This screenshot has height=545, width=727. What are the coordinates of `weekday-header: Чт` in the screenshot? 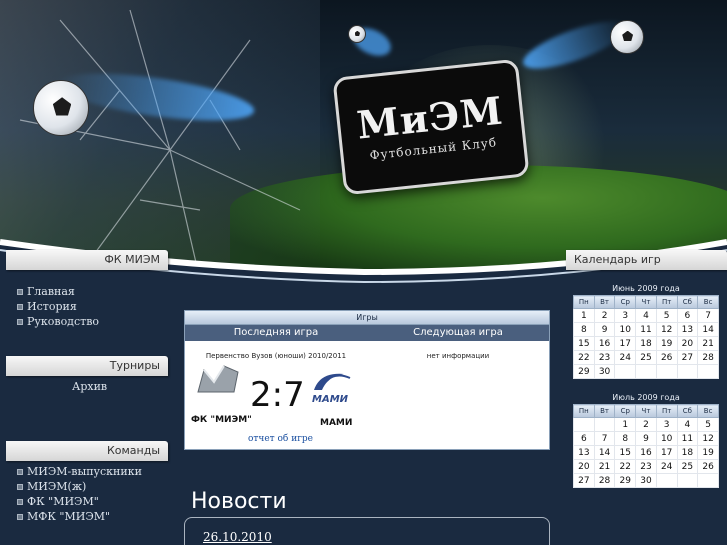 It's located at (646, 302).